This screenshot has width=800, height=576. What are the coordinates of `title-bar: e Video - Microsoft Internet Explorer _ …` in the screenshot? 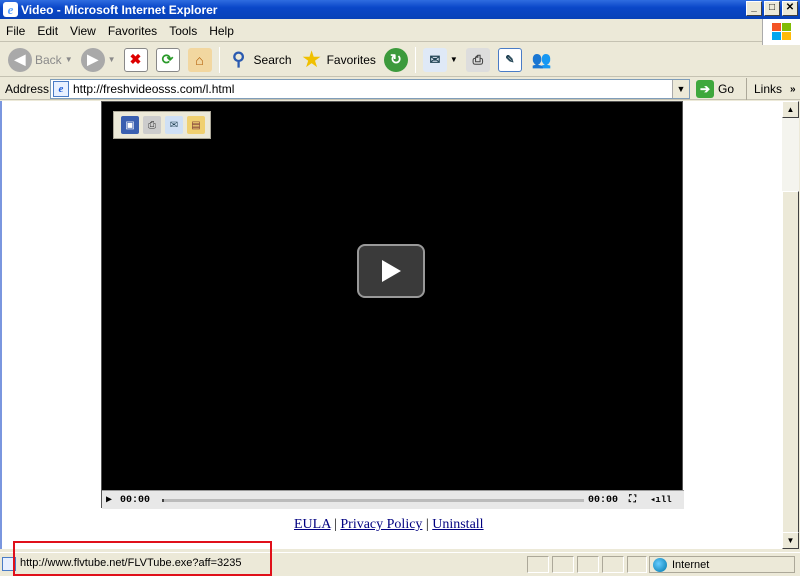 It's located at (400, 9).